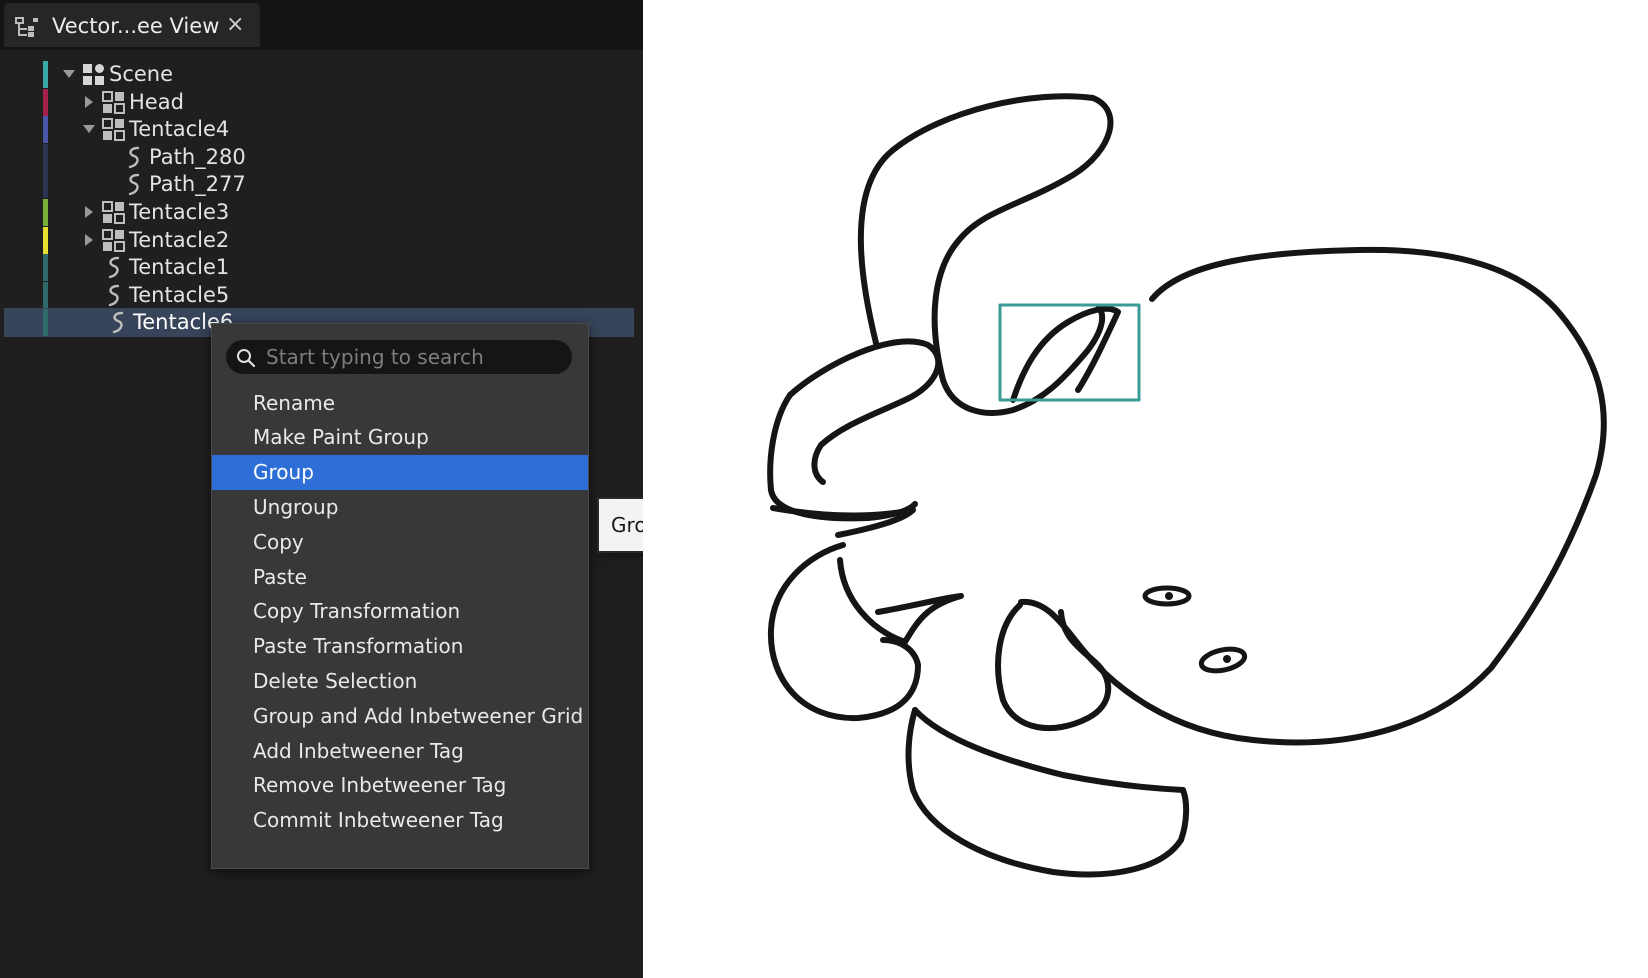 Image resolution: width=1648 pixels, height=978 pixels. I want to click on menu-item-commit-inbetweener-tag: Commit Inbetweener Tag, so click(400, 820).